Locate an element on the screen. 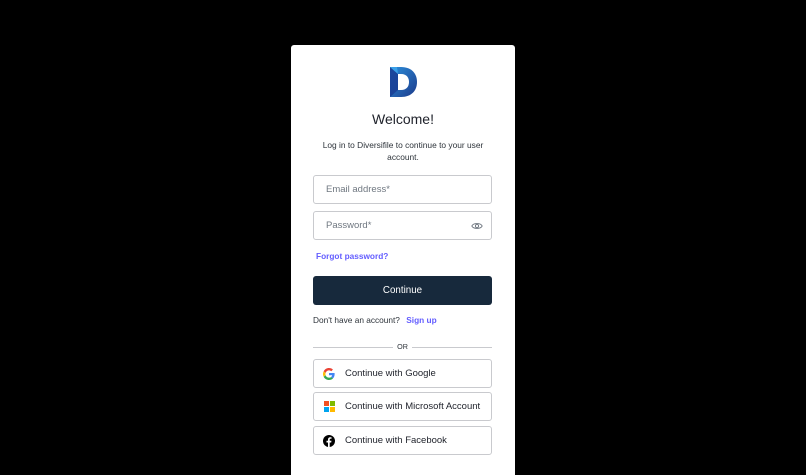  continue-button: Continue is located at coordinates (402, 290).